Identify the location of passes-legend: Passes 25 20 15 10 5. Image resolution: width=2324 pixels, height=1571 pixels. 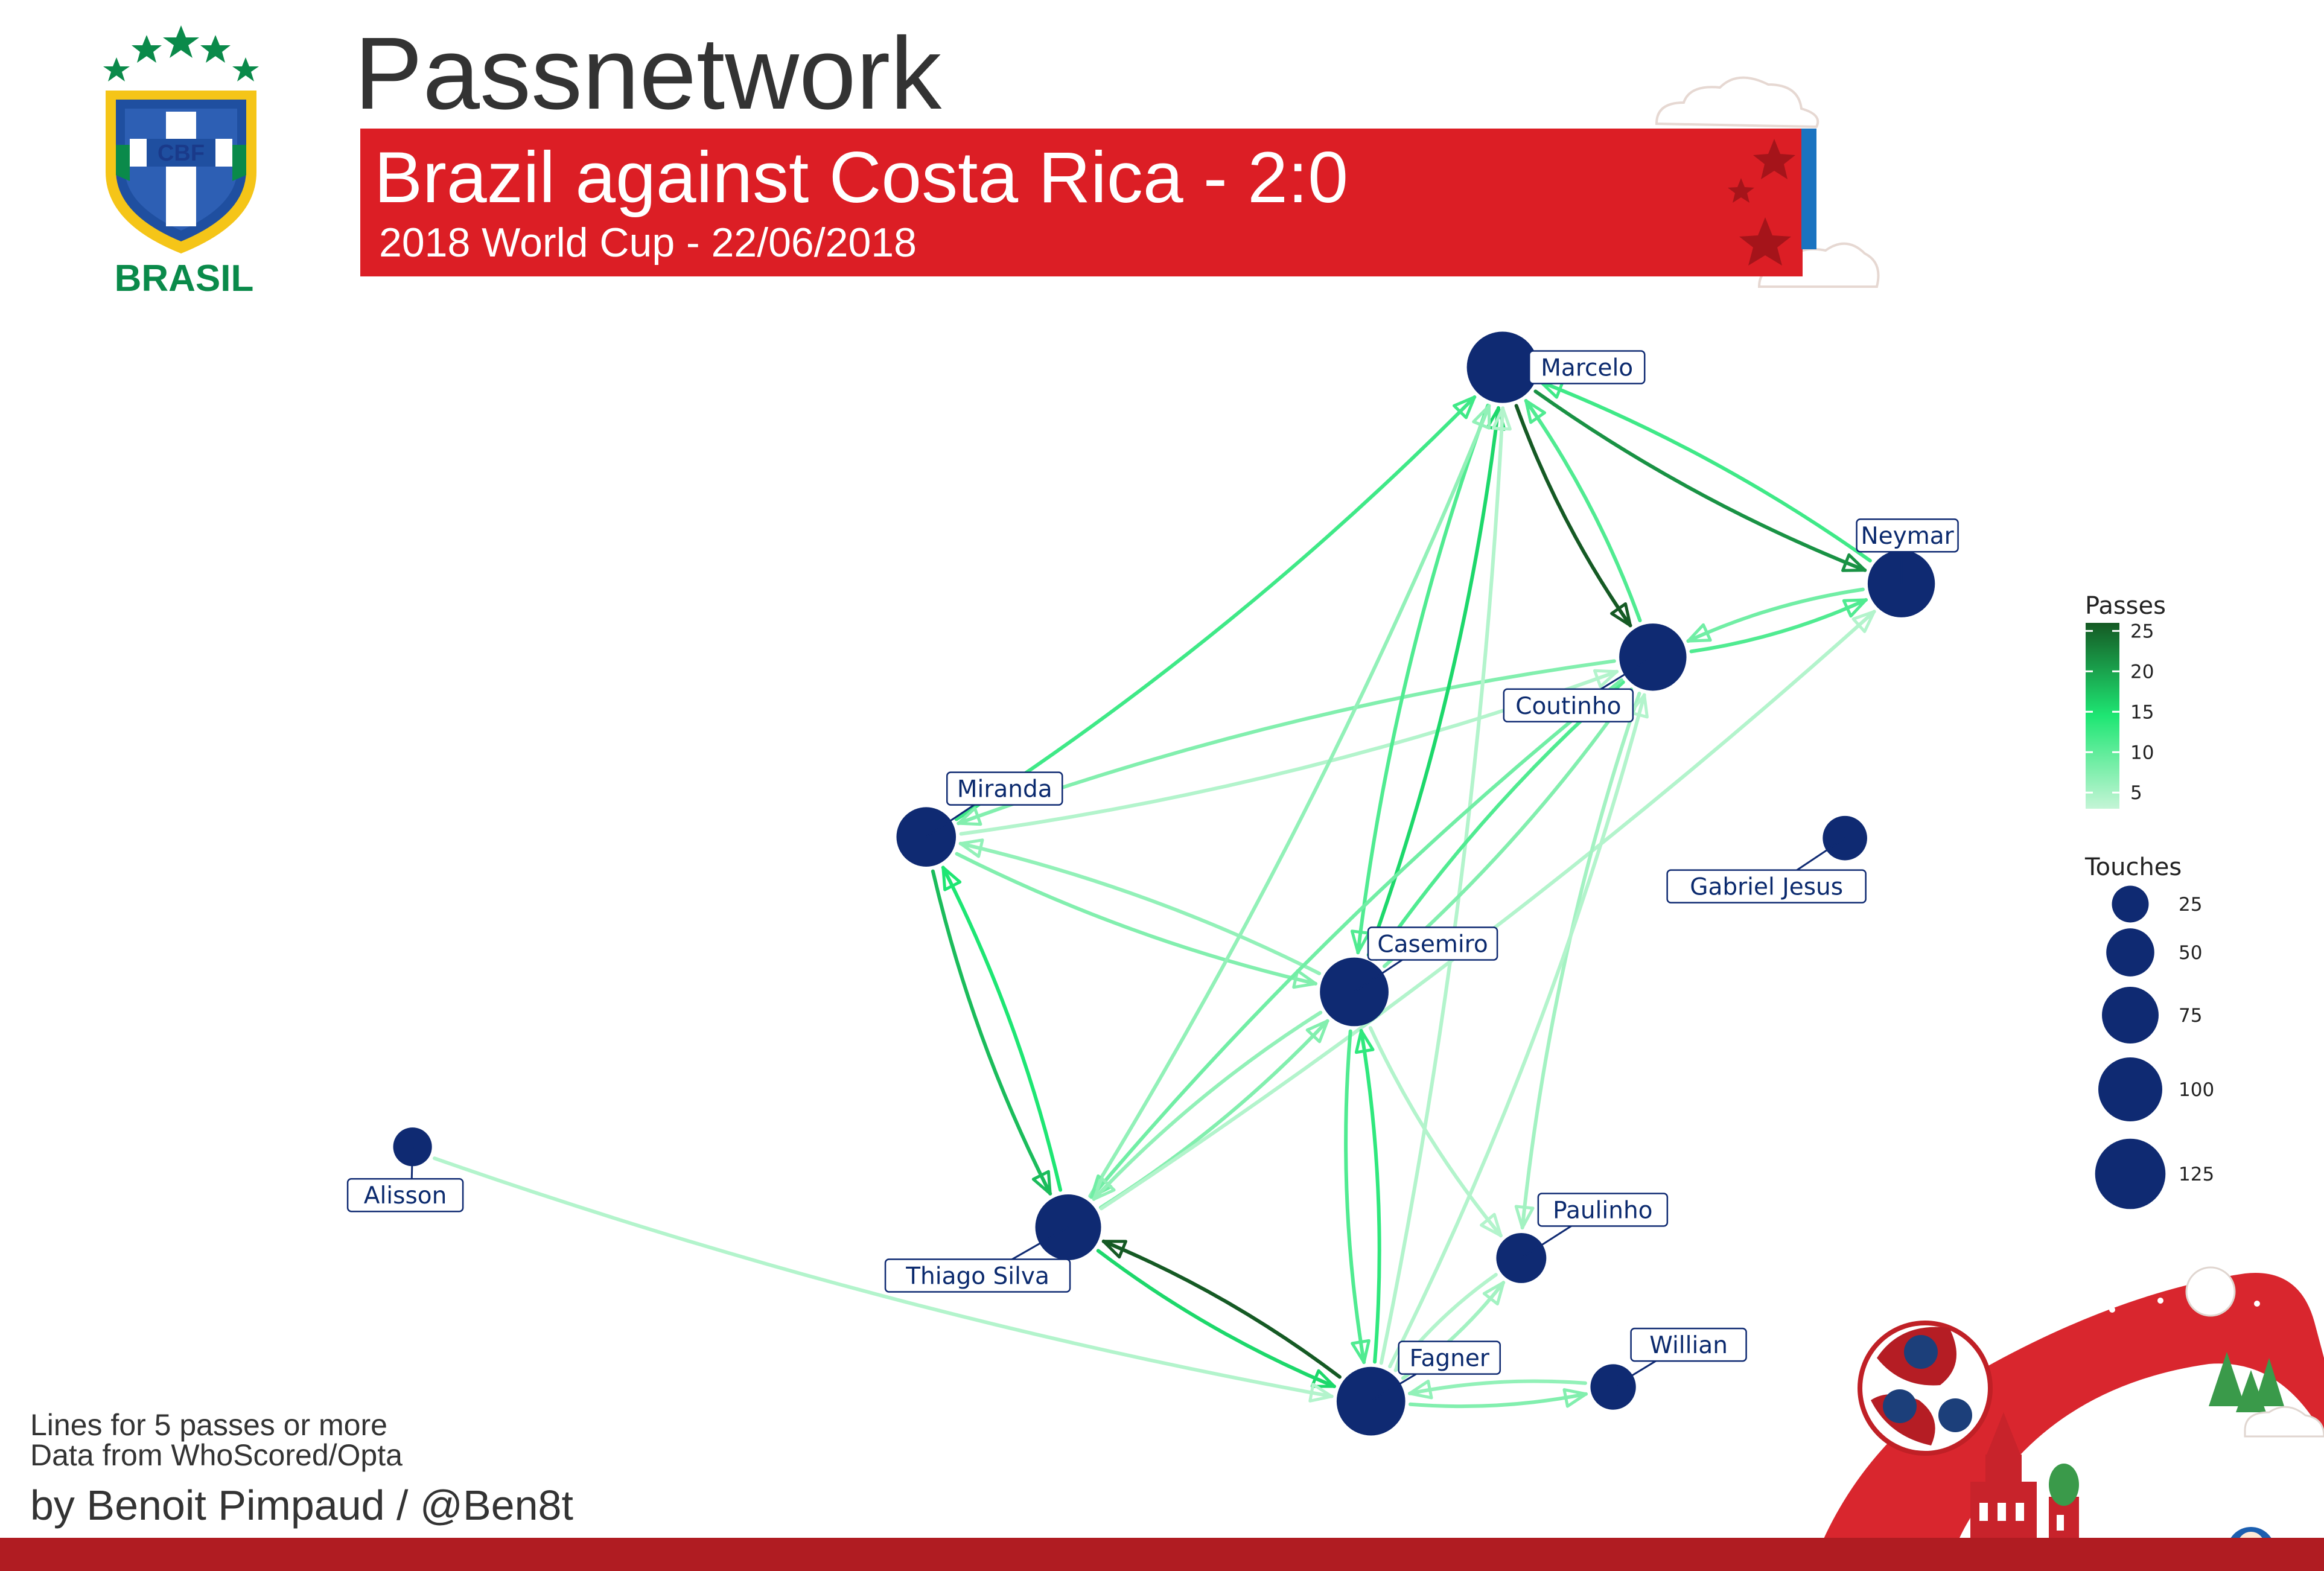
(2126, 700).